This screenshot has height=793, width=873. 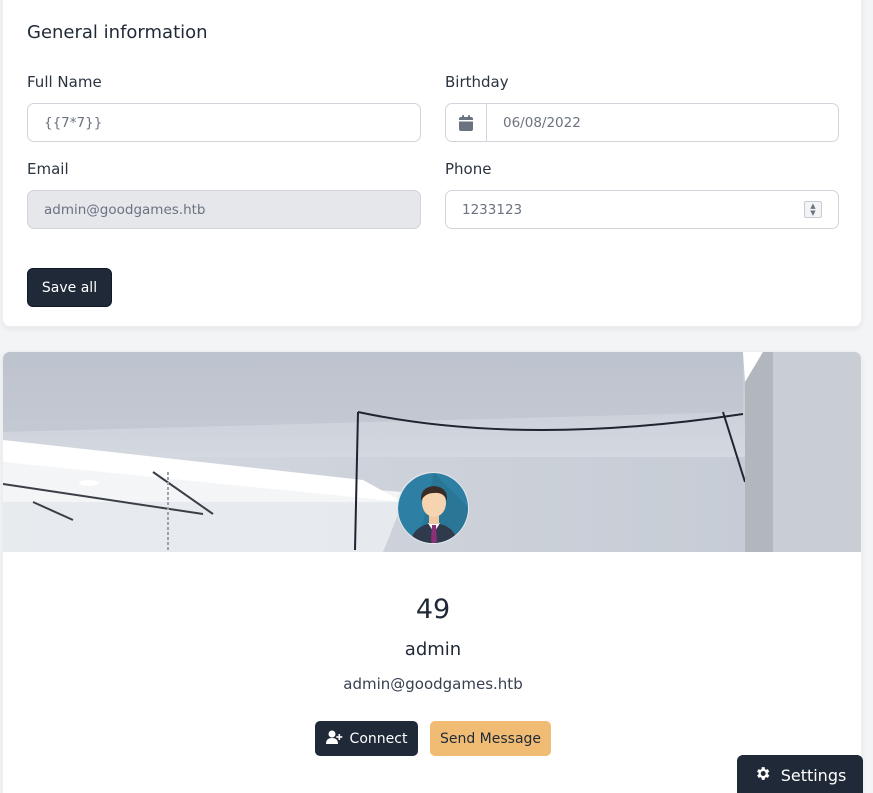 What do you see at coordinates (466, 122) in the screenshot?
I see `calendar-icon` at bounding box center [466, 122].